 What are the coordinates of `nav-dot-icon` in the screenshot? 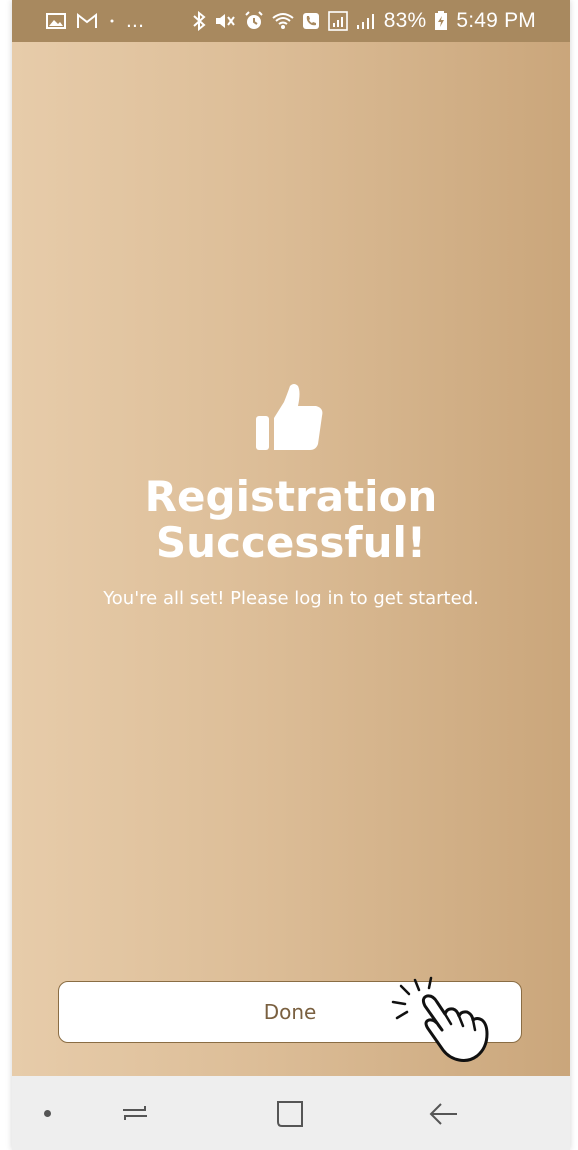 It's located at (47, 1113).